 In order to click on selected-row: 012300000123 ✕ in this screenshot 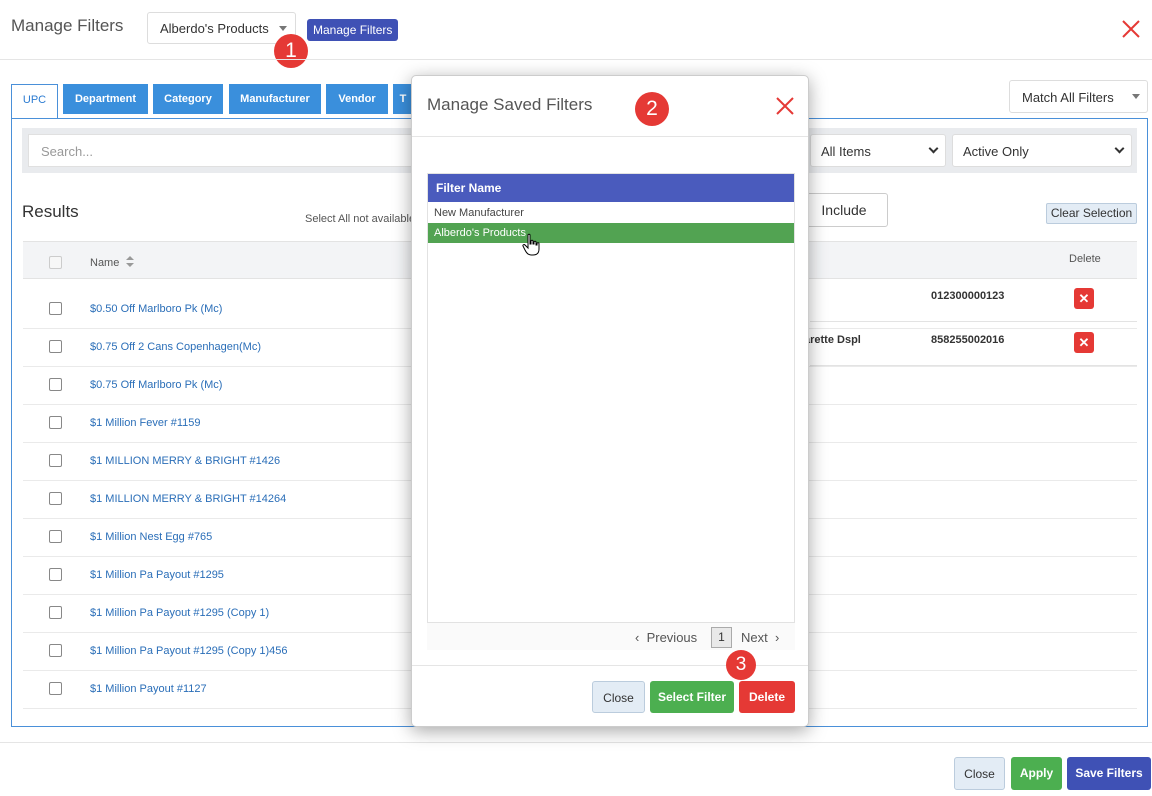, I will do `click(973, 300)`.